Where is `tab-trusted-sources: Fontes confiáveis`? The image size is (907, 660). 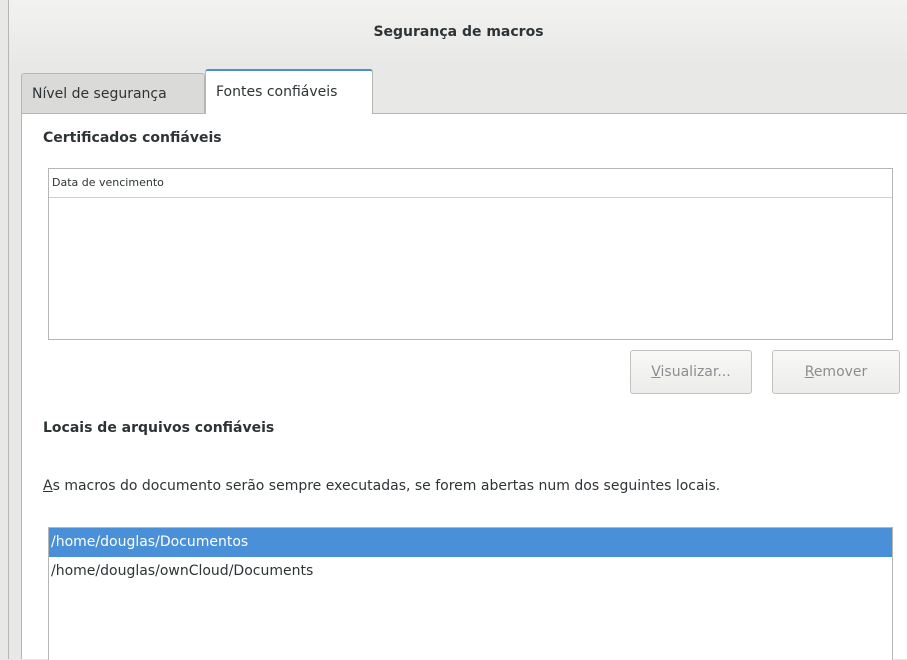 tab-trusted-sources: Fontes confiáveis is located at coordinates (289, 91).